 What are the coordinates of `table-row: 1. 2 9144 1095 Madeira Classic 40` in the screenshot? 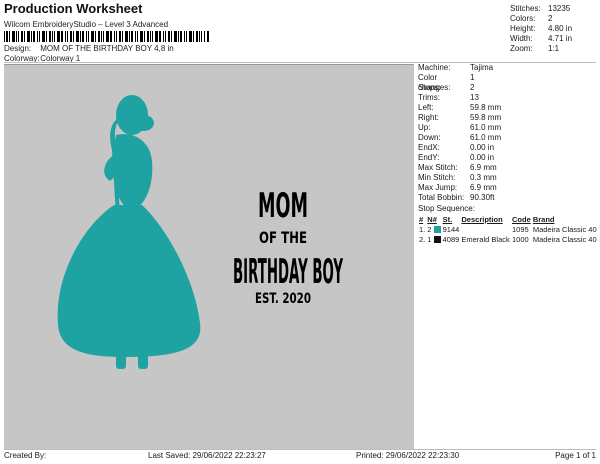 It's located at (508, 229).